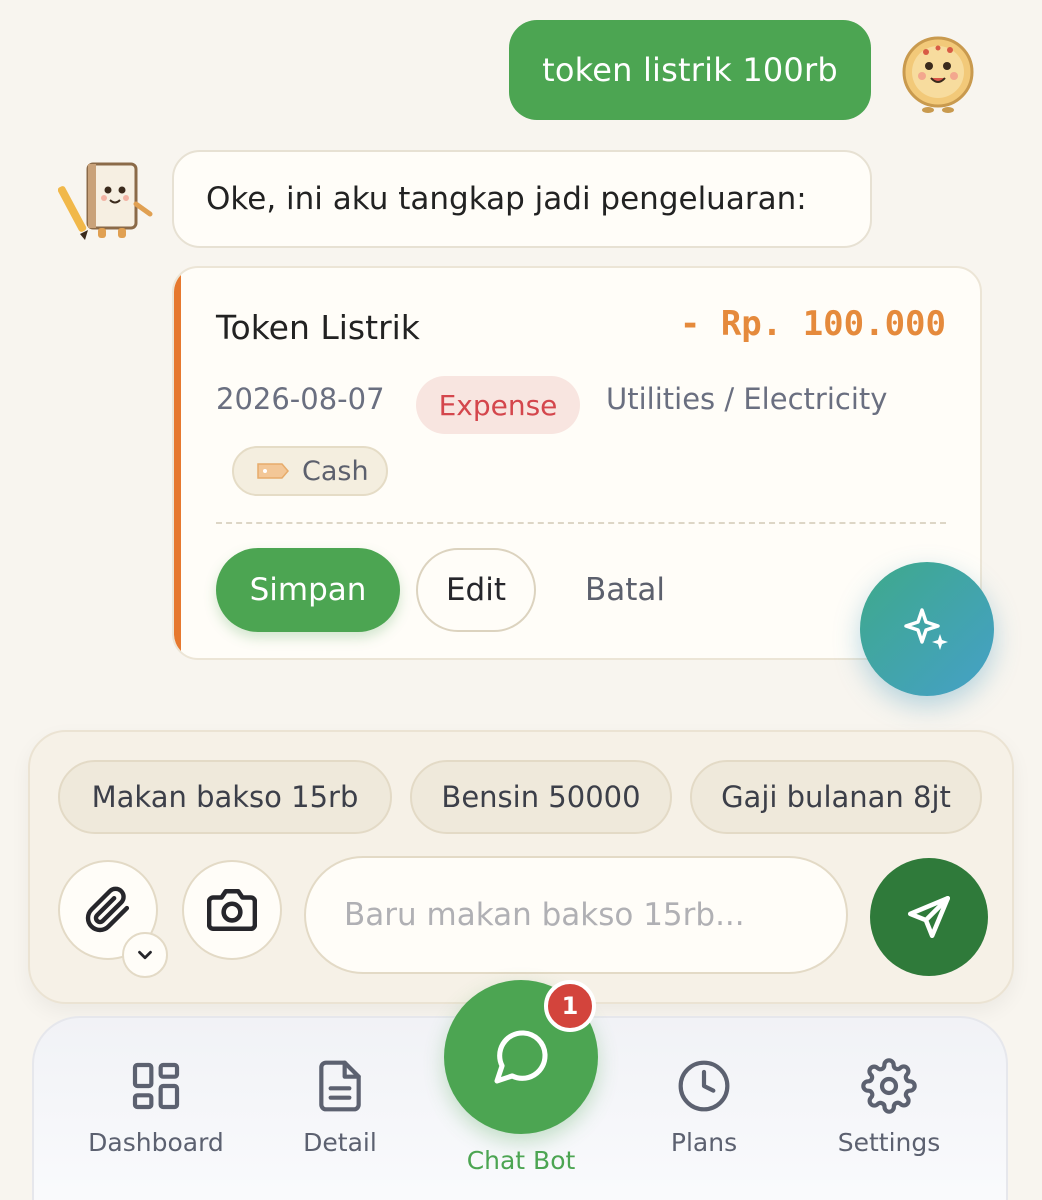 The width and height of the screenshot is (1042, 1200). What do you see at coordinates (177, 463) in the screenshot?
I see `card-accent-bar` at bounding box center [177, 463].